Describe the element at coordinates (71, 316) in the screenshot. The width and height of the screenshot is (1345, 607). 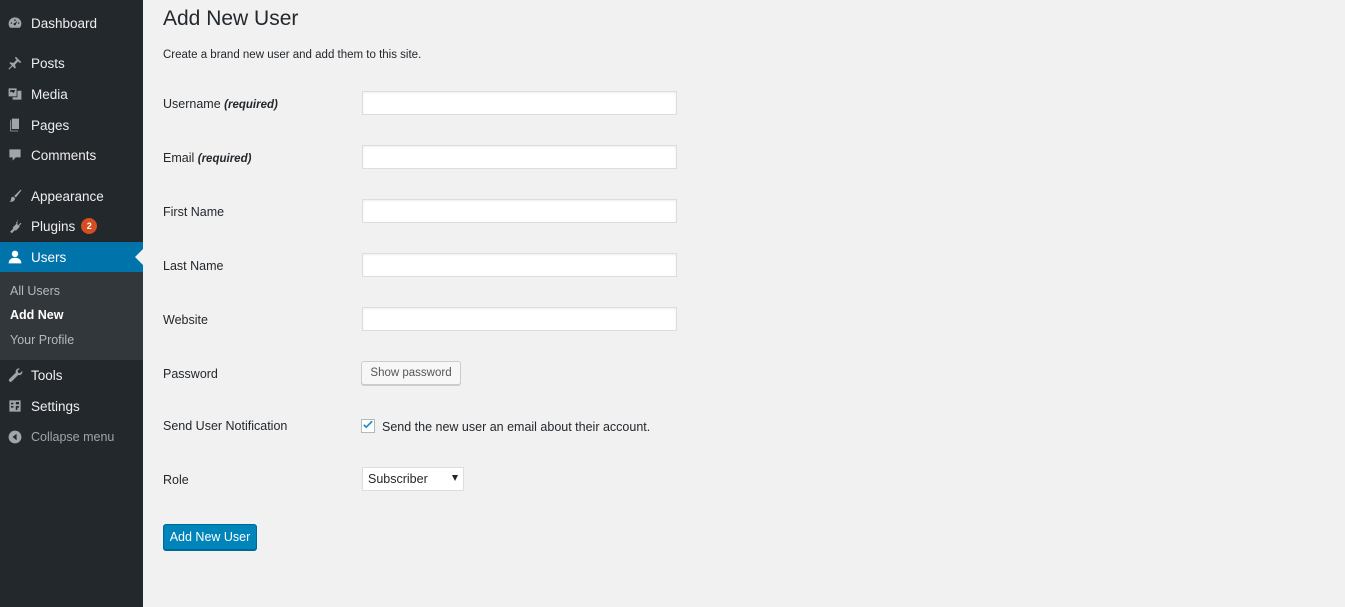
I see `users-submenu: All Users Add New Your Profile` at that location.